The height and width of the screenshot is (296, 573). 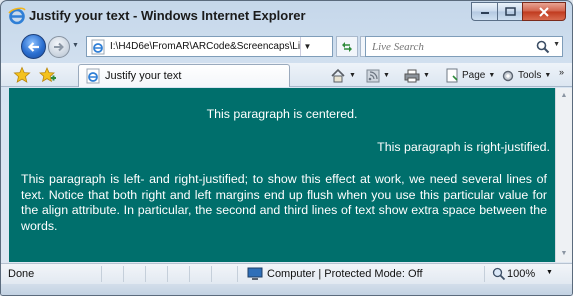 What do you see at coordinates (521, 274) in the screenshot?
I see `zoom-level: 100%` at bounding box center [521, 274].